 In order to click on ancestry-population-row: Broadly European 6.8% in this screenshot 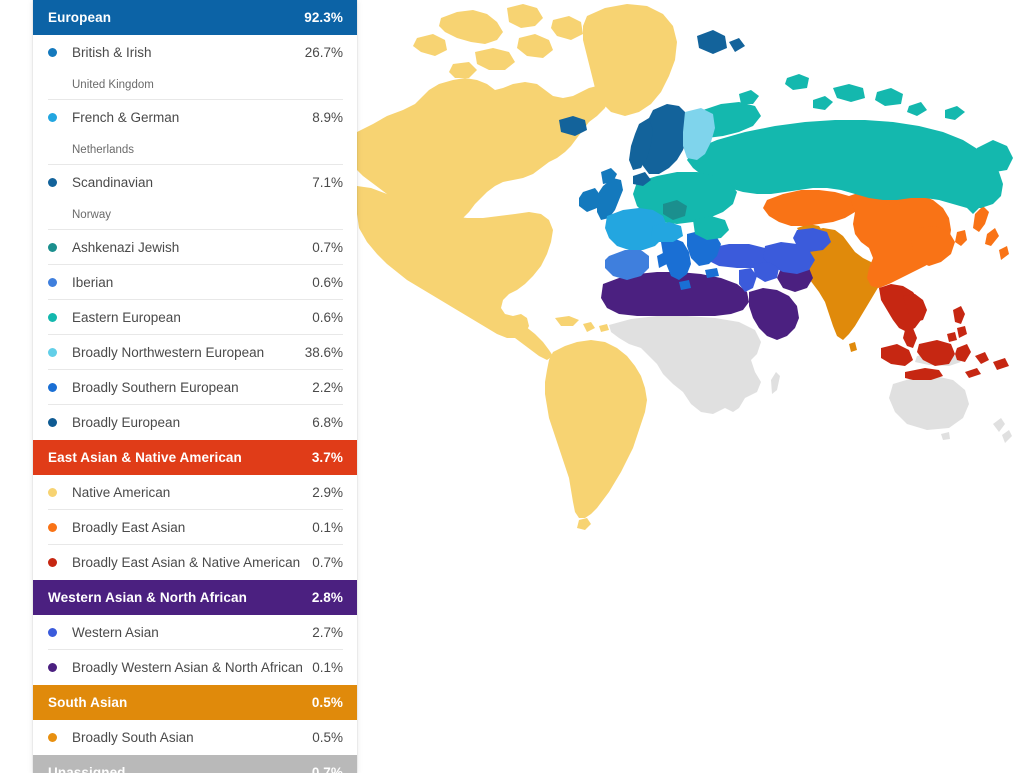, I will do `click(195, 422)`.